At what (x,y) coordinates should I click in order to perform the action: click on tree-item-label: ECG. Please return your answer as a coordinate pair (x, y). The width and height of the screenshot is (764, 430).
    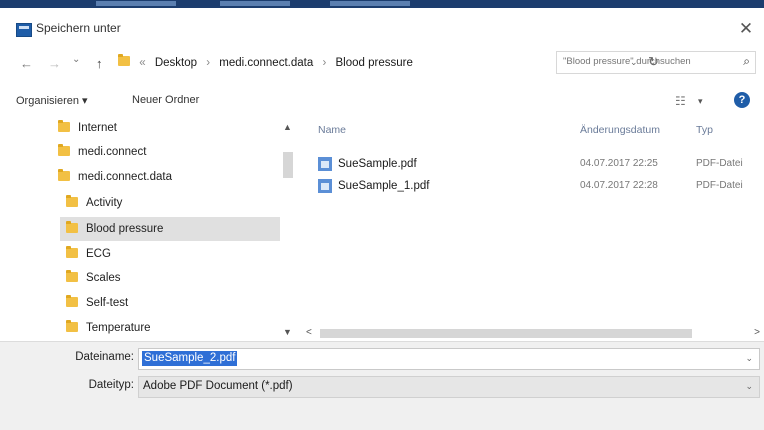
    Looking at the image, I should click on (98, 254).